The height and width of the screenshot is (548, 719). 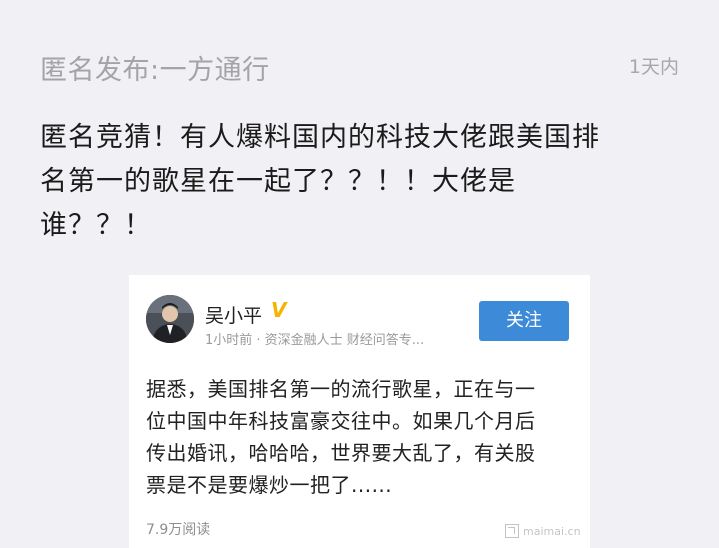 I want to click on avatar, so click(x=170, y=319).